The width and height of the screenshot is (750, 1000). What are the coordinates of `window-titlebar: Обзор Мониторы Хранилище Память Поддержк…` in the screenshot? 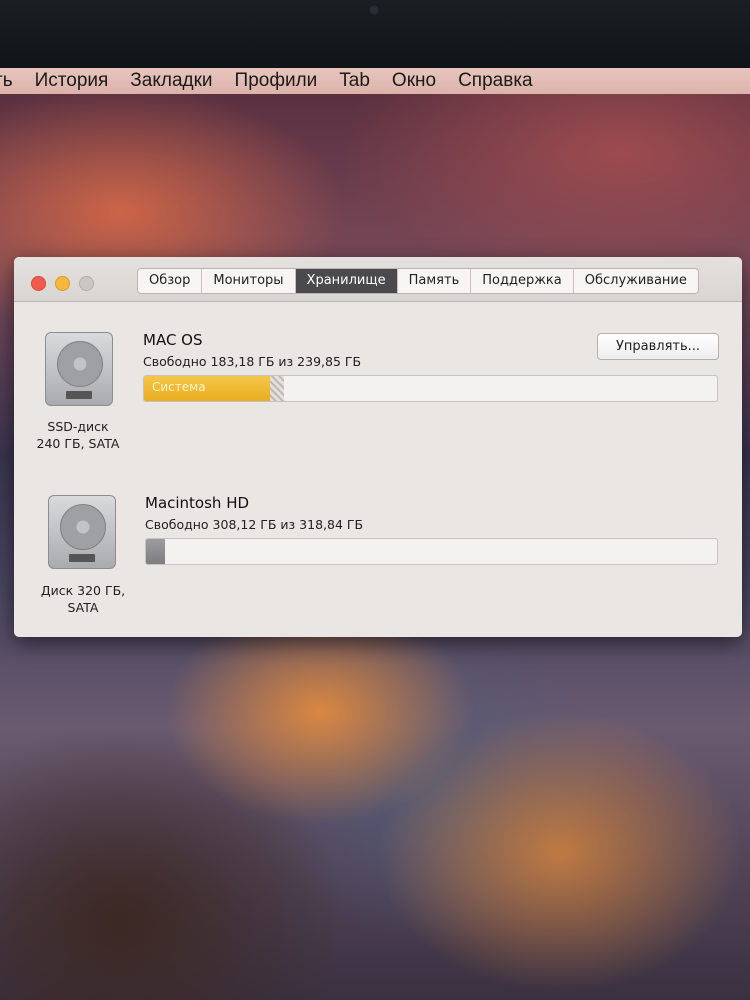 It's located at (378, 279).